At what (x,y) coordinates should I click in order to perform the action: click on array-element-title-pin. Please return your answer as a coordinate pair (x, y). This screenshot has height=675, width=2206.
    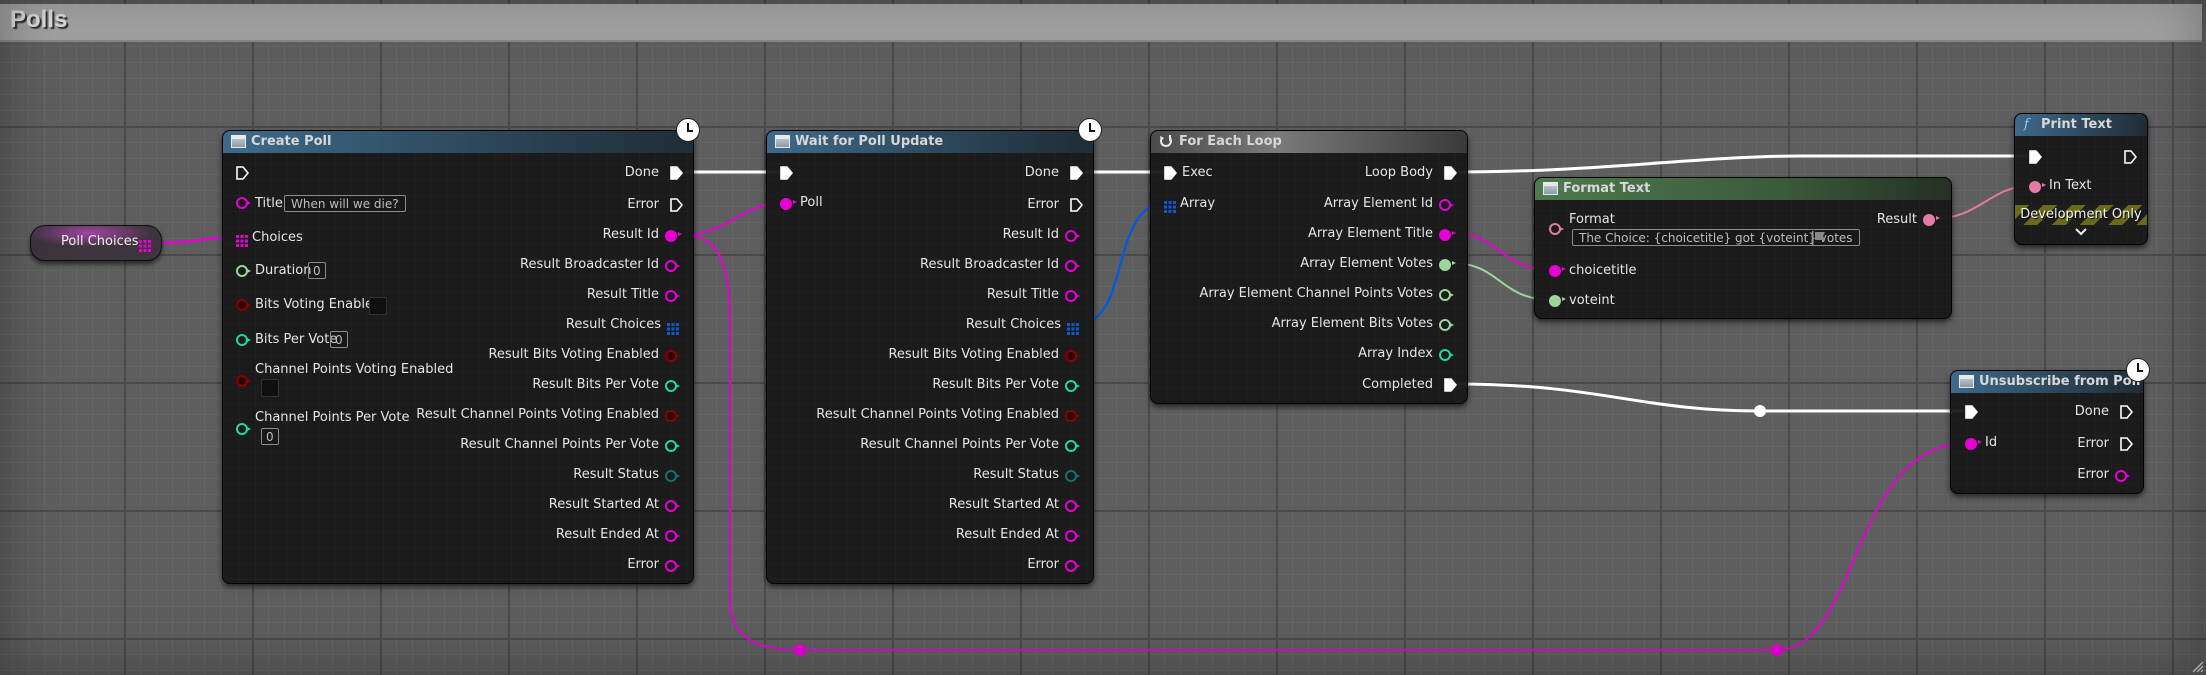
    Looking at the image, I should click on (1447, 235).